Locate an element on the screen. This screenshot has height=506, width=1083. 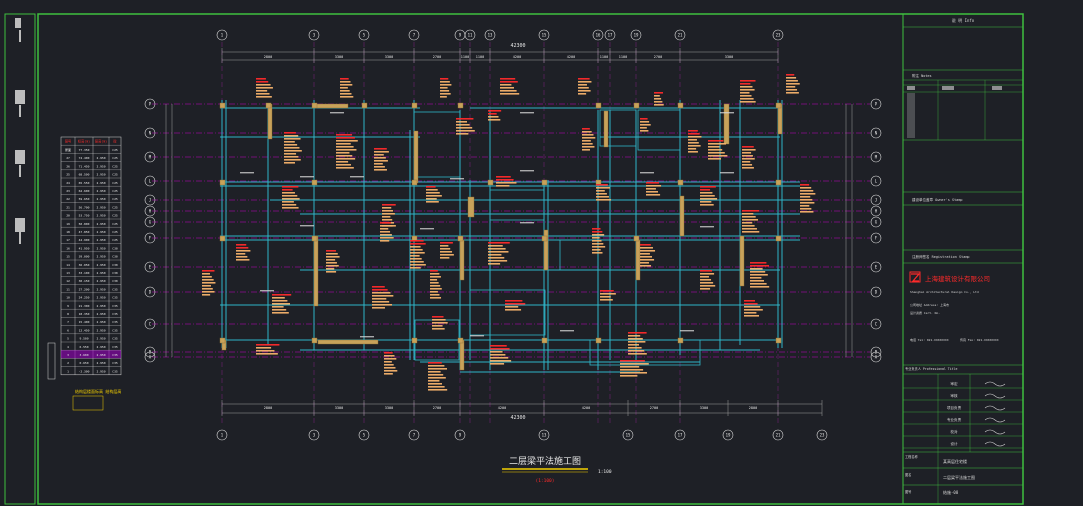
floor-table-cell-21-0: 7 is located at coordinates (68, 322).